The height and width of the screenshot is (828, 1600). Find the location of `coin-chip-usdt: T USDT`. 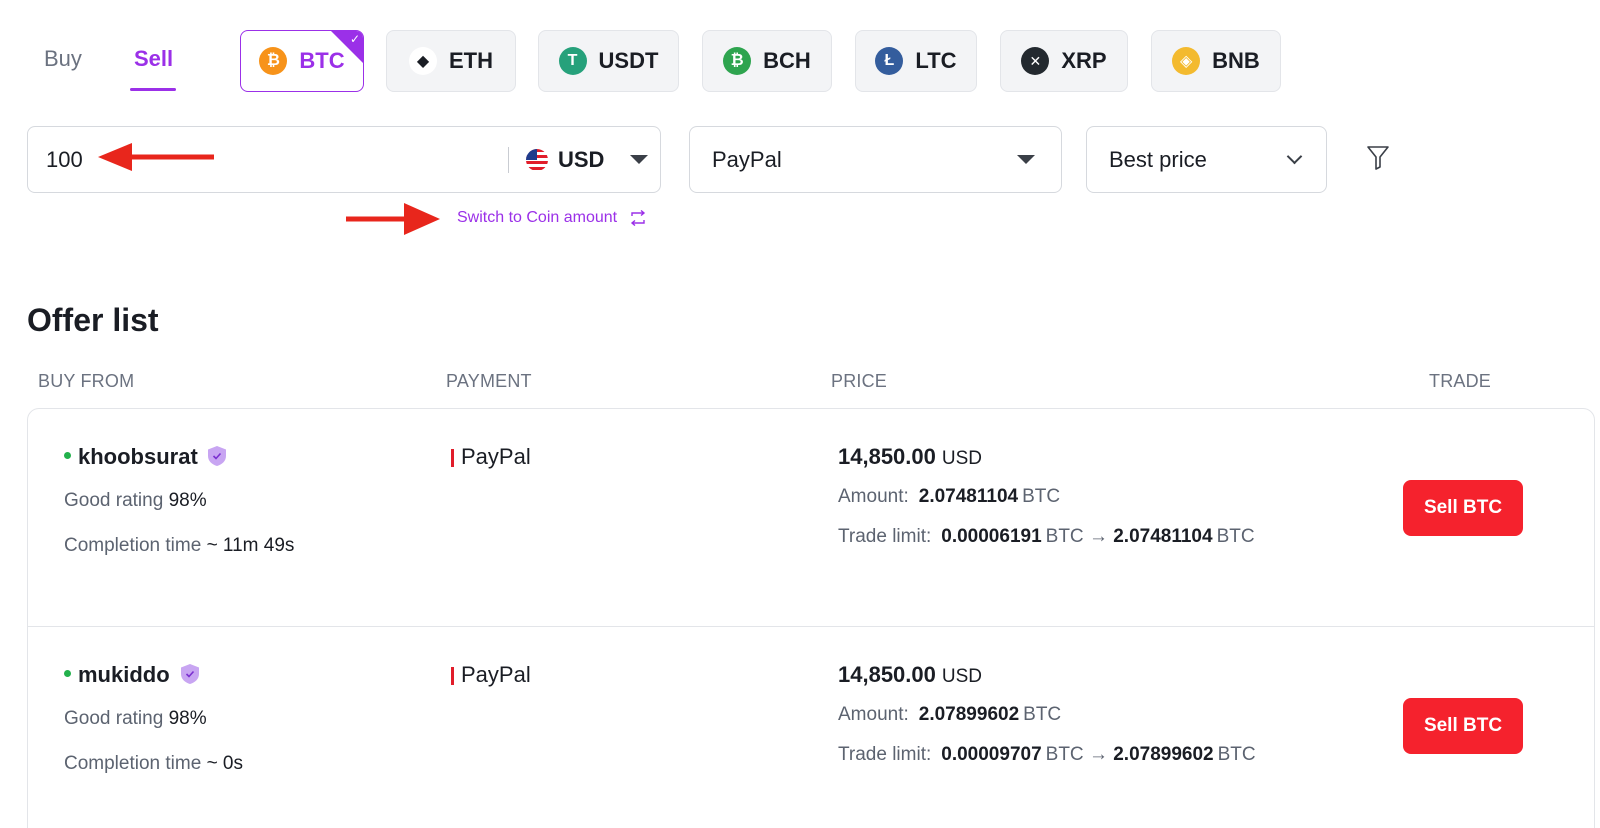

coin-chip-usdt: T USDT is located at coordinates (608, 61).